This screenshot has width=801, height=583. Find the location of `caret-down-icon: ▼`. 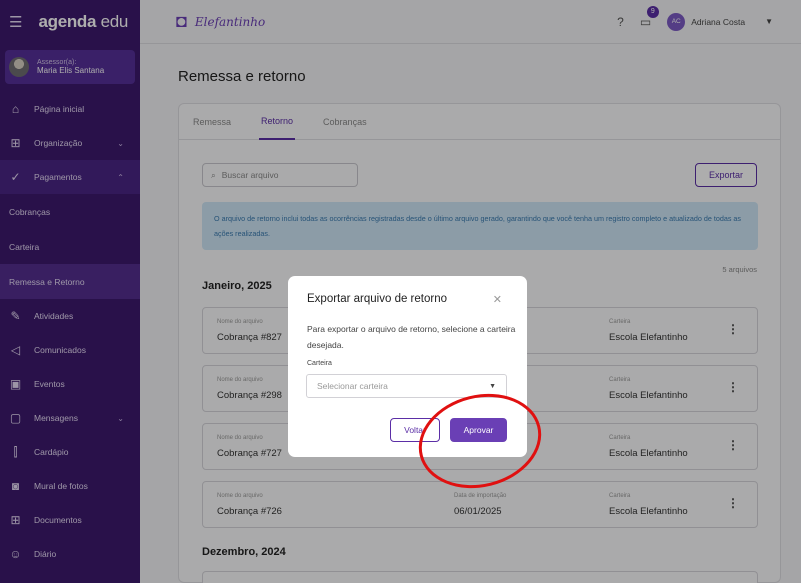

caret-down-icon: ▼ is located at coordinates (492, 386).